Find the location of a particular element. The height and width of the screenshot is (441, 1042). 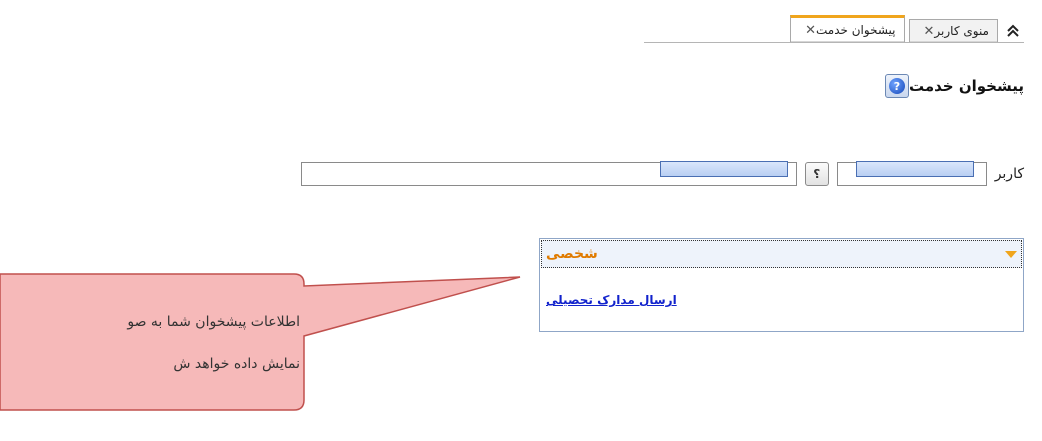

tab-user-menu: ✕ منوی کاربر is located at coordinates (953, 30).